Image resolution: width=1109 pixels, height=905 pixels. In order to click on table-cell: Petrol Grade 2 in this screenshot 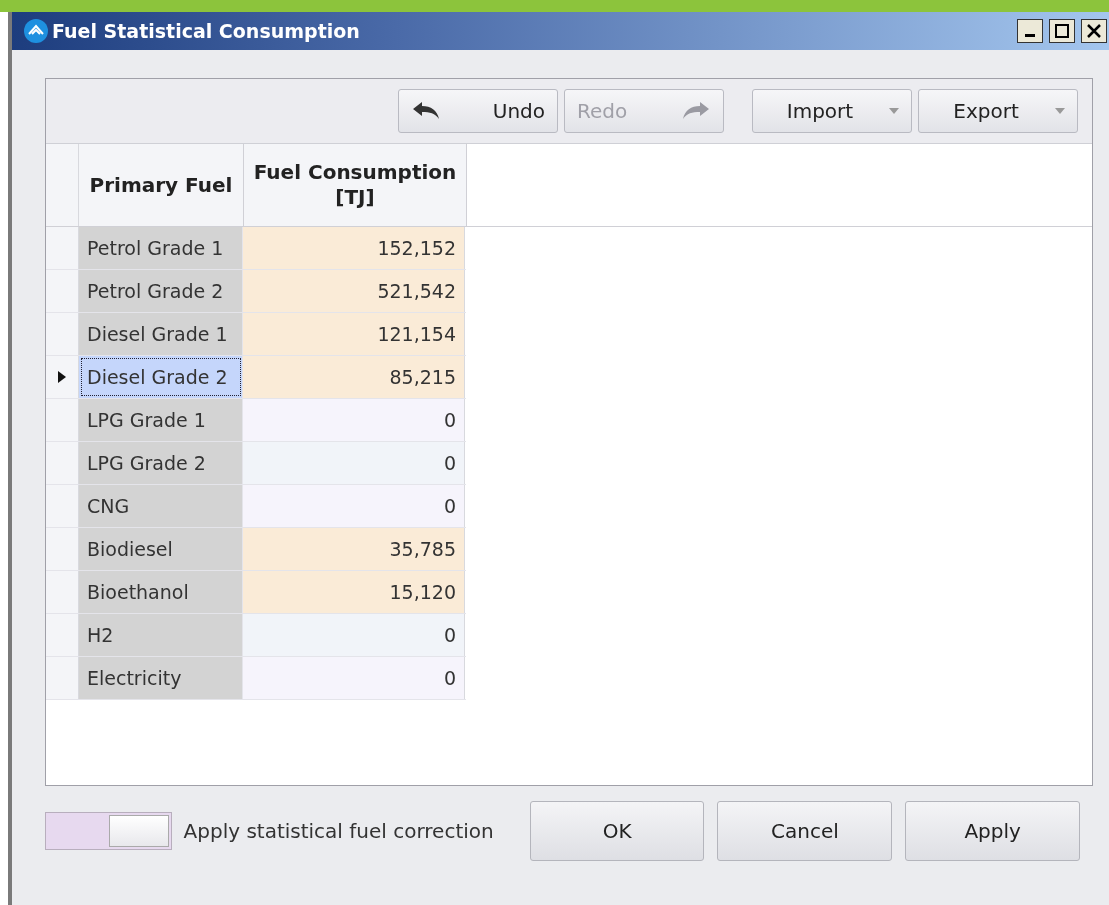, I will do `click(161, 291)`.